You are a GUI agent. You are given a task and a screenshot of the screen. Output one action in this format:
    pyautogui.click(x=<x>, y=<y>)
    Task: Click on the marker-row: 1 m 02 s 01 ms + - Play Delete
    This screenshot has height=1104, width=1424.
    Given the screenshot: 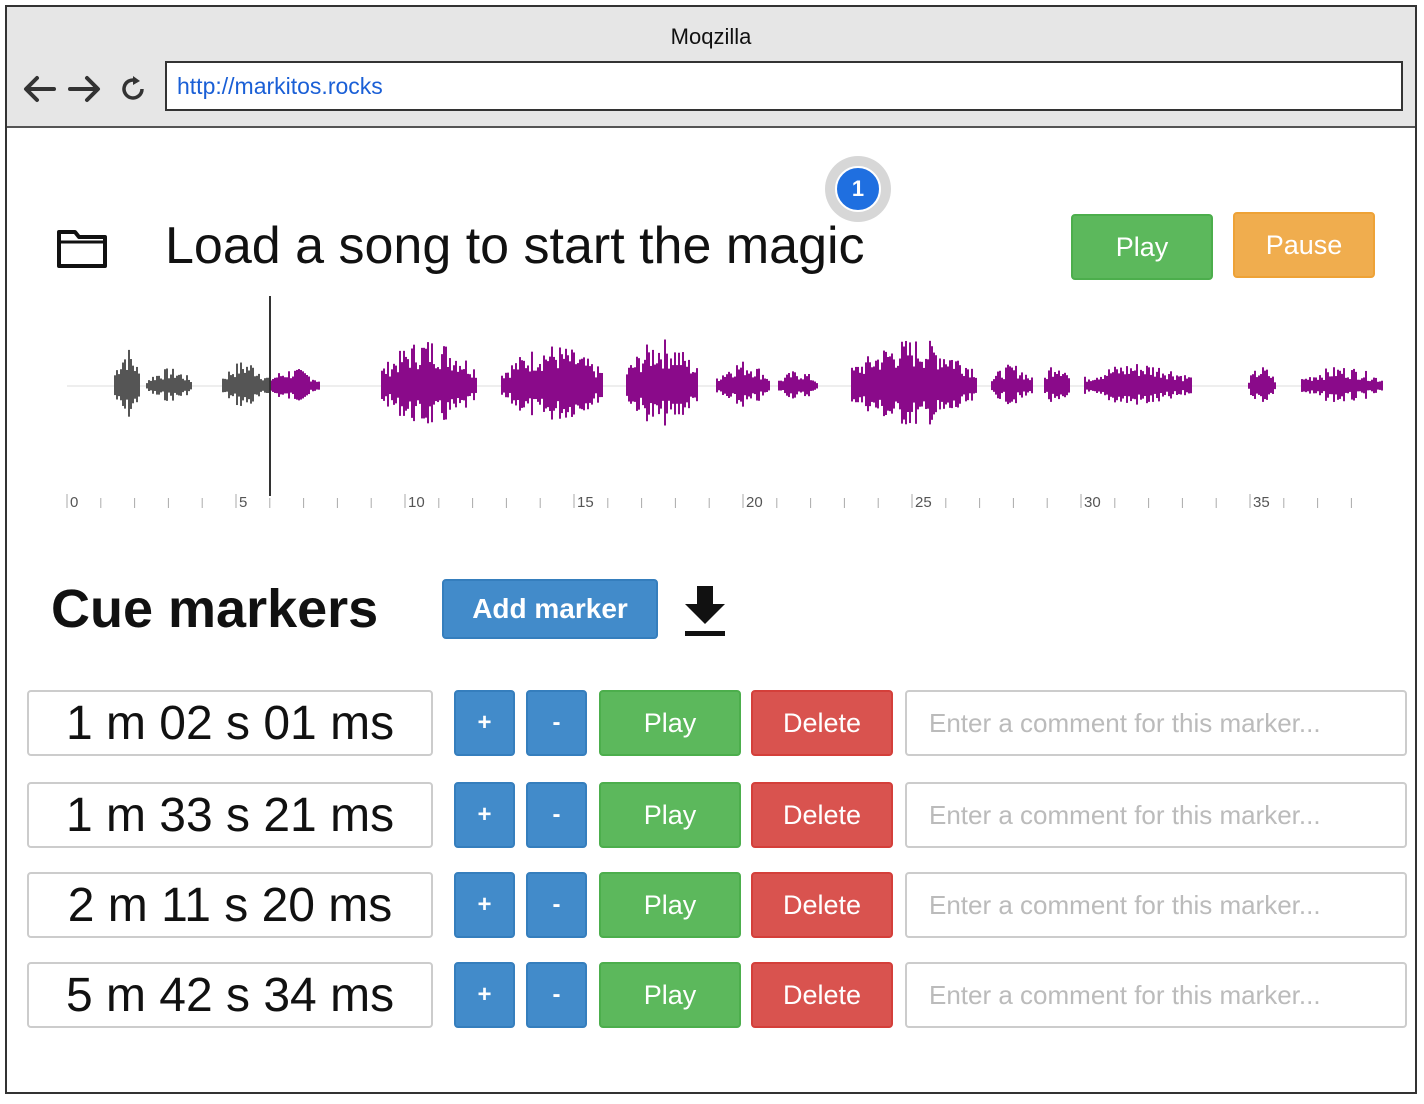 What is the action you would take?
    pyautogui.click(x=711, y=724)
    